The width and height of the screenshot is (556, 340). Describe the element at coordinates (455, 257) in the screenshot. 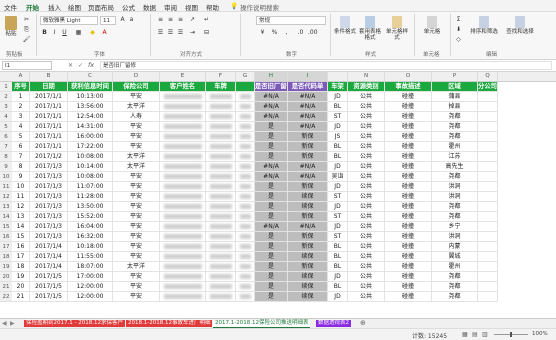

I see `table-cell: 翼城` at that location.